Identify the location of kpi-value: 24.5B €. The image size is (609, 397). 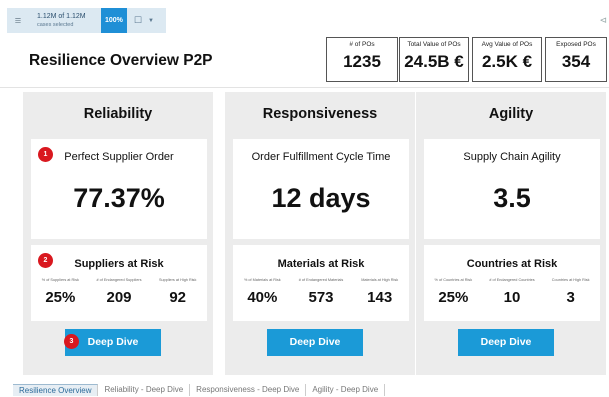
(434, 61).